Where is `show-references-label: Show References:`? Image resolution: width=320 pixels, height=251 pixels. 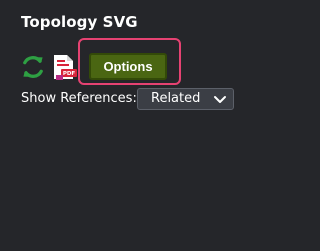
show-references-label: Show References: is located at coordinates (79, 98).